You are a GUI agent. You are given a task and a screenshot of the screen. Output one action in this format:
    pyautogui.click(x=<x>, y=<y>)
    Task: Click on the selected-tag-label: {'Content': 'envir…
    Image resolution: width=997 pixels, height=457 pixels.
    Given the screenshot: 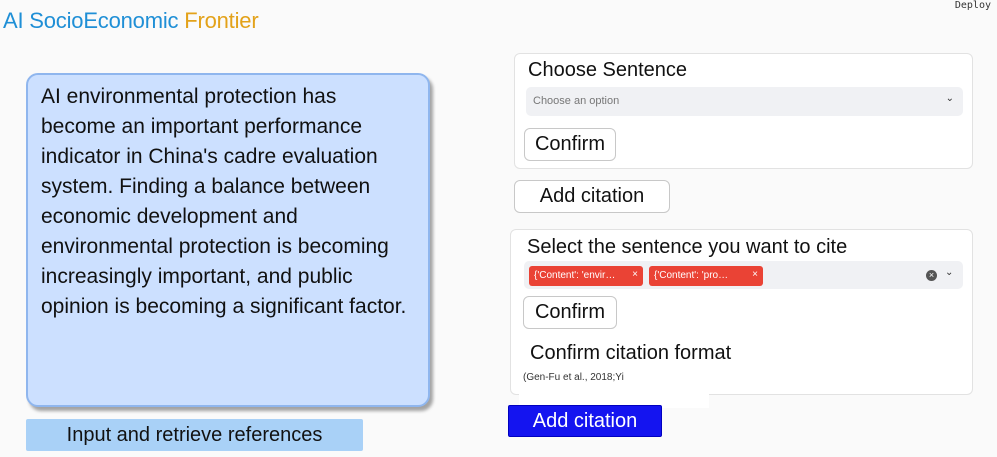 What is the action you would take?
    pyautogui.click(x=575, y=275)
    